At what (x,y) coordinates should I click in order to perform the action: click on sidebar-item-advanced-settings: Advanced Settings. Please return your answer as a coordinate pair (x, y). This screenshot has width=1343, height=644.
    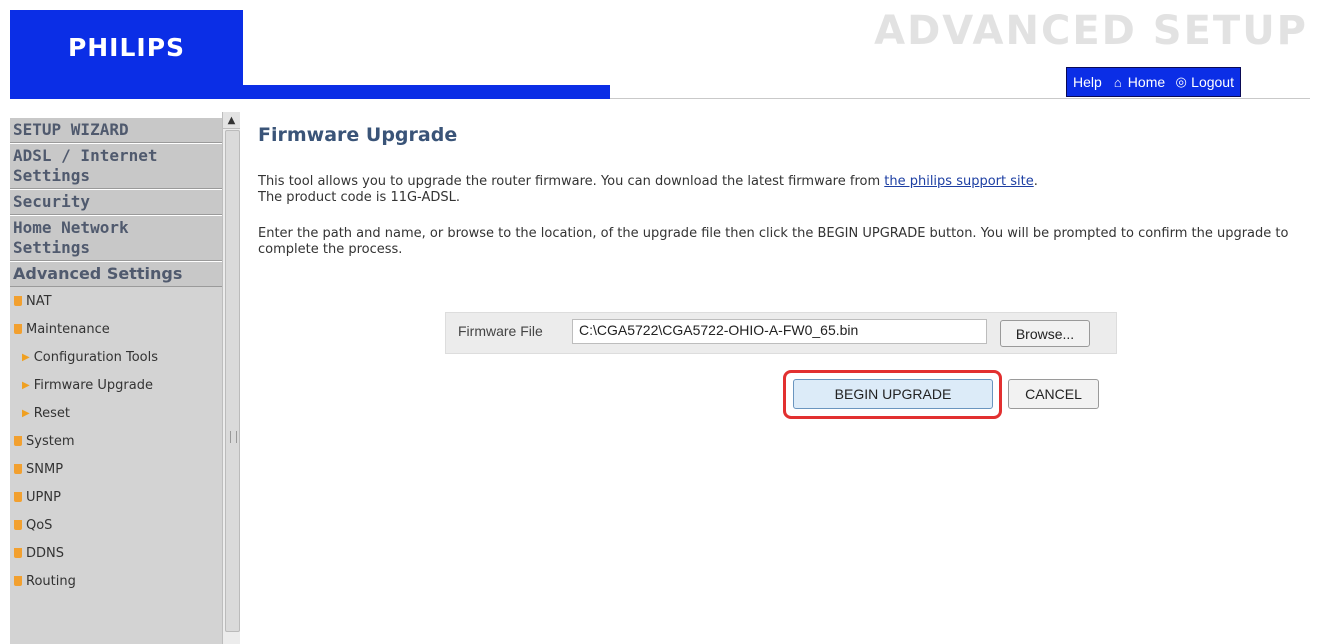
    Looking at the image, I should click on (116, 274).